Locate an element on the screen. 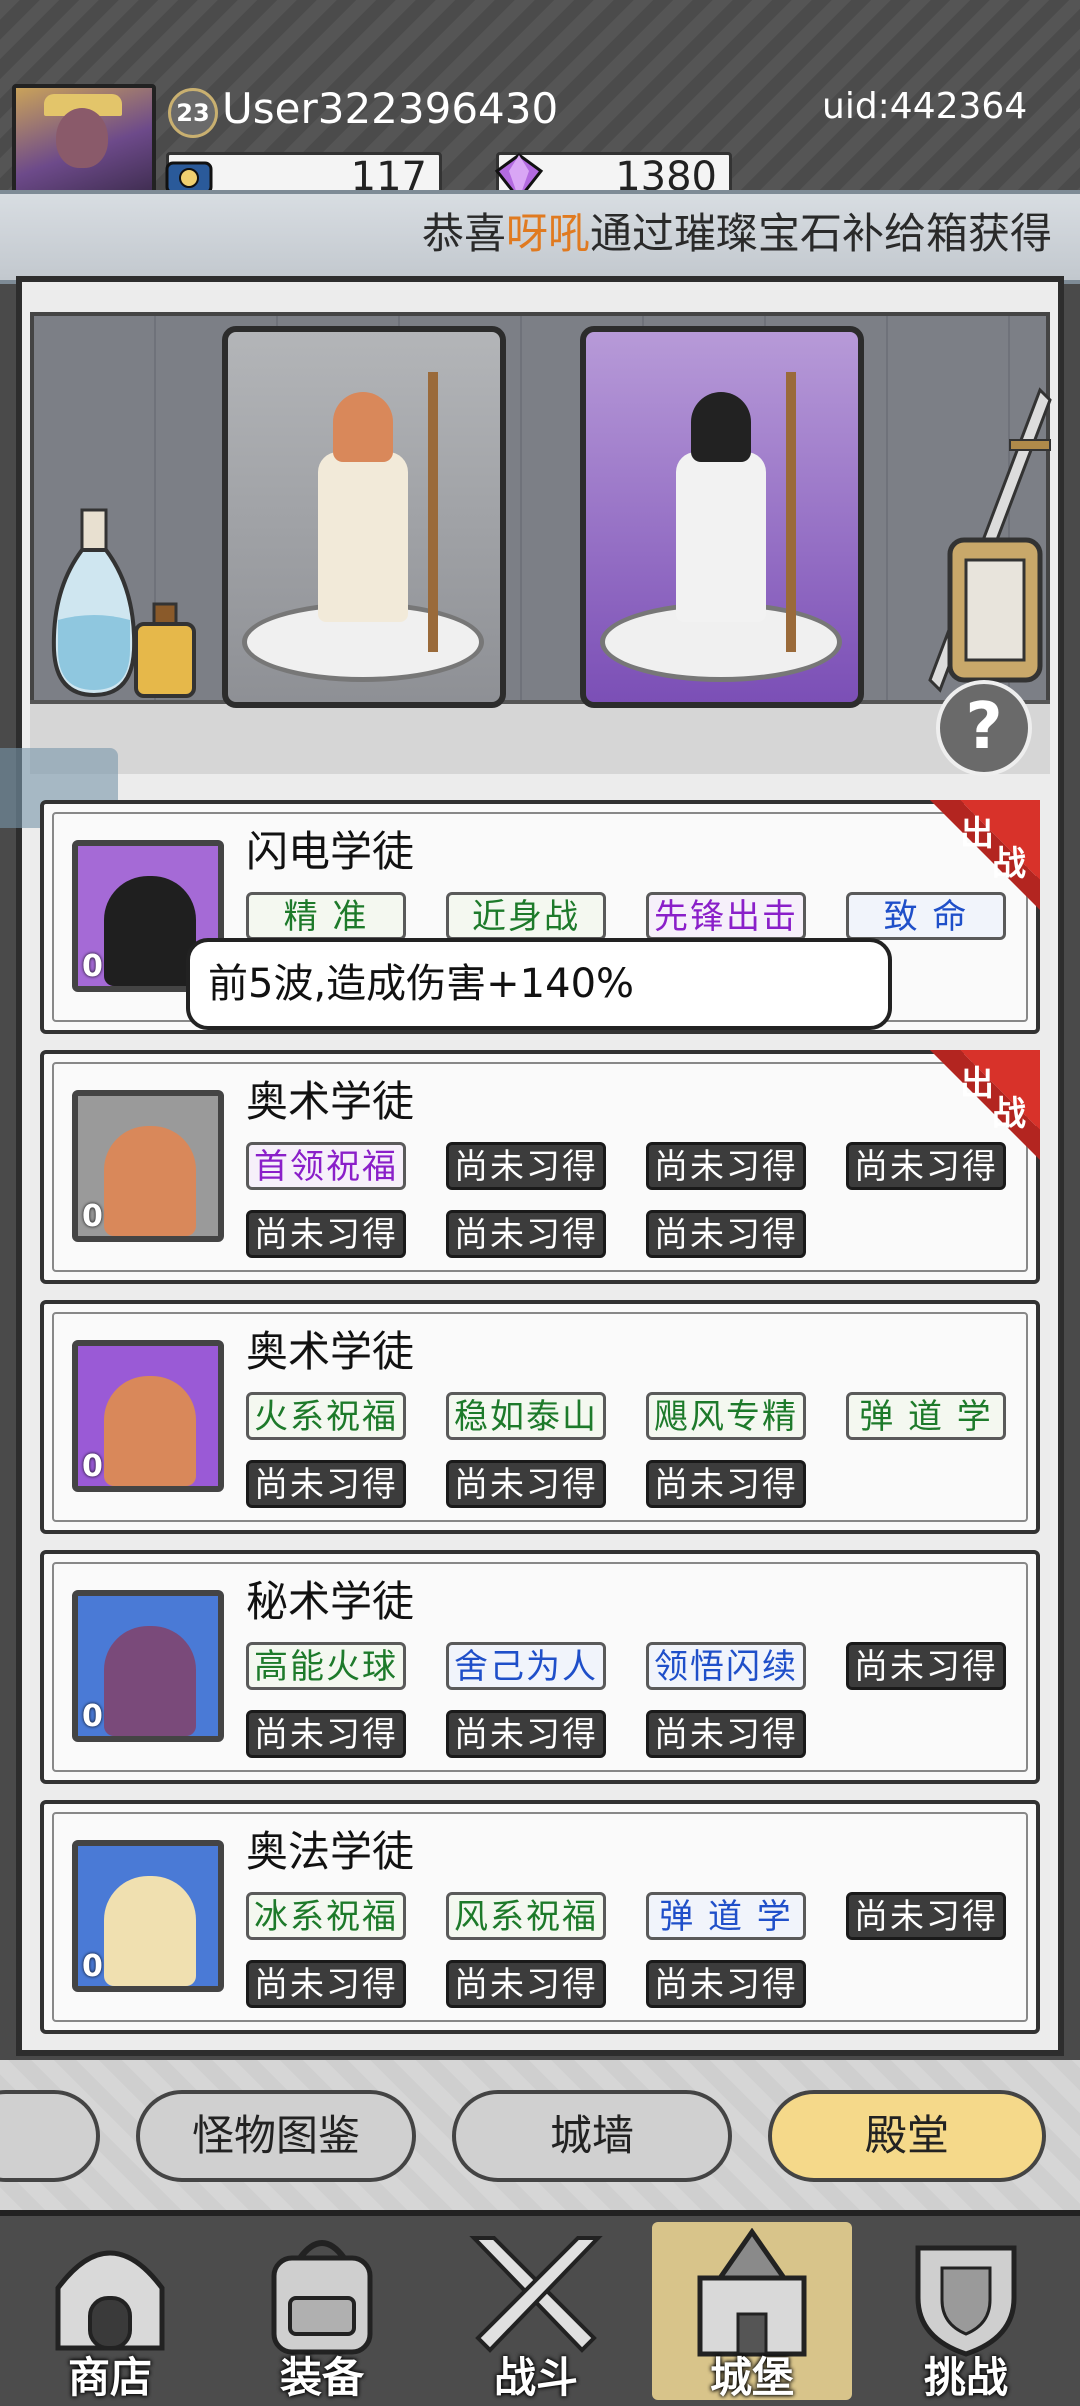 The width and height of the screenshot is (1080, 2406). nav-label: 装备 is located at coordinates (321, 2377).